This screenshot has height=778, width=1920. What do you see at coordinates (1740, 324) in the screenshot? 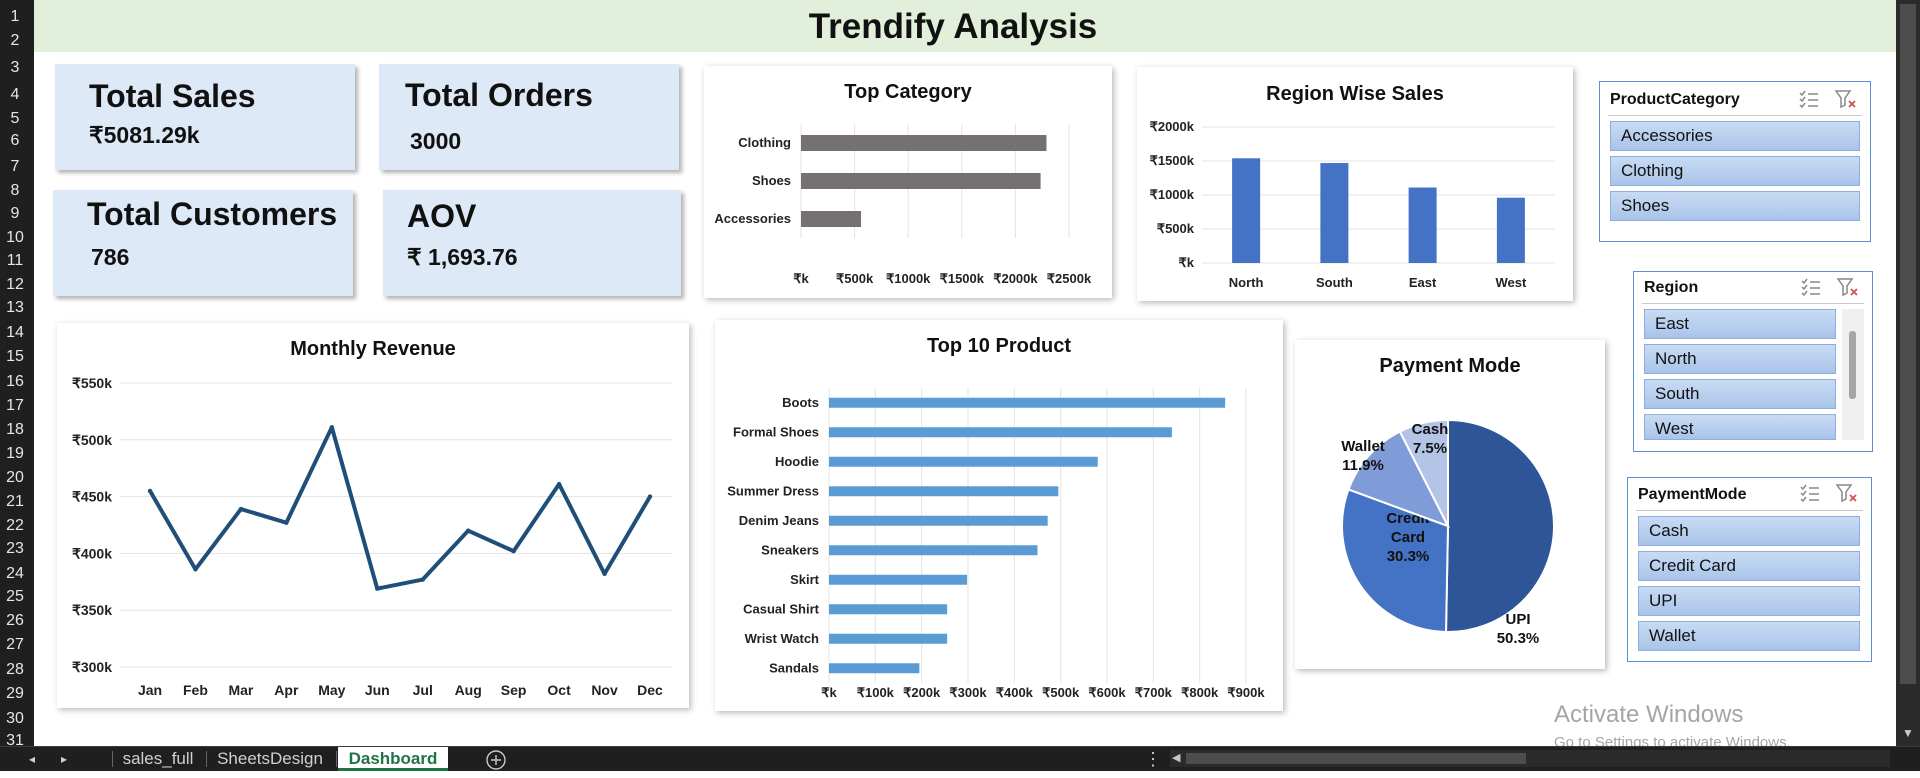
I see `slicer-item-east: East` at bounding box center [1740, 324].